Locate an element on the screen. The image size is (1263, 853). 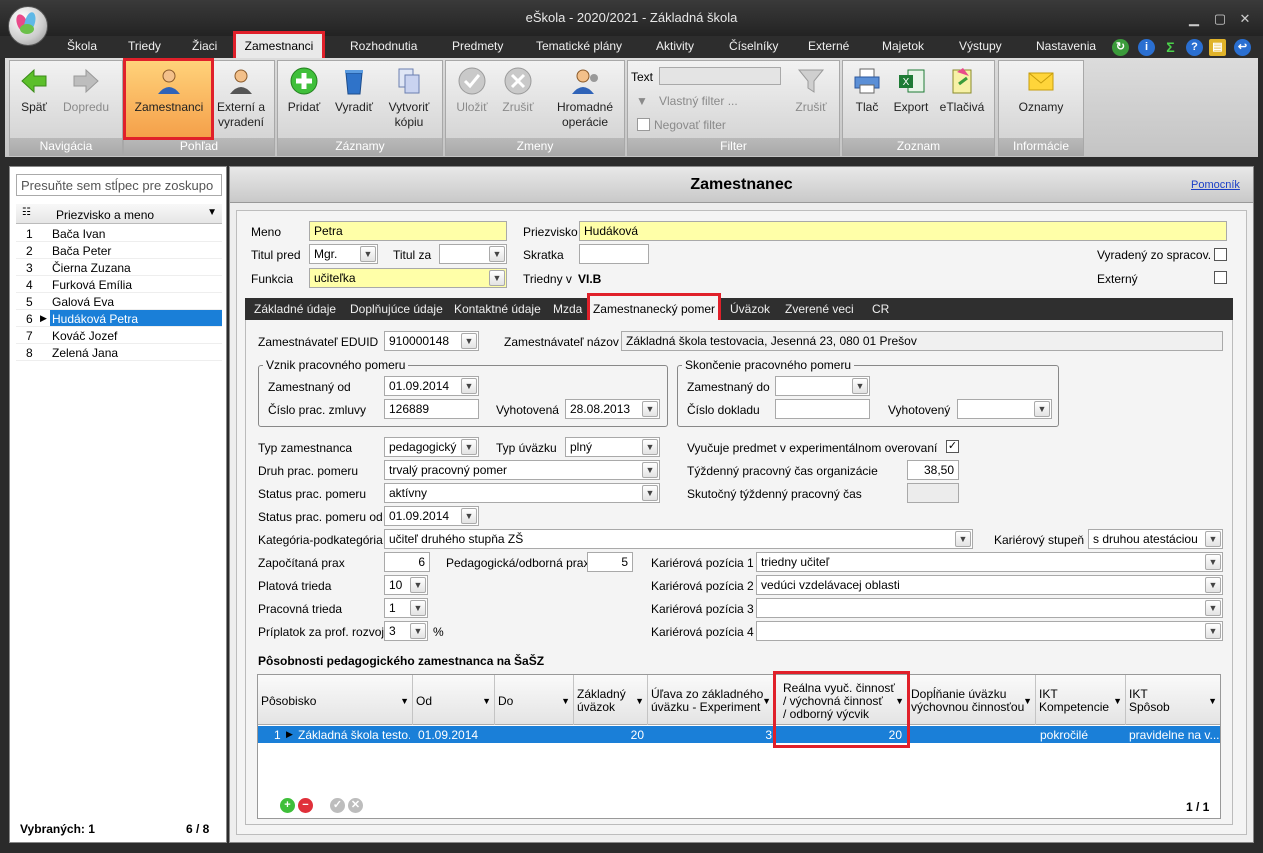
cell-zakladny: 20 is located at coordinates (609, 735).